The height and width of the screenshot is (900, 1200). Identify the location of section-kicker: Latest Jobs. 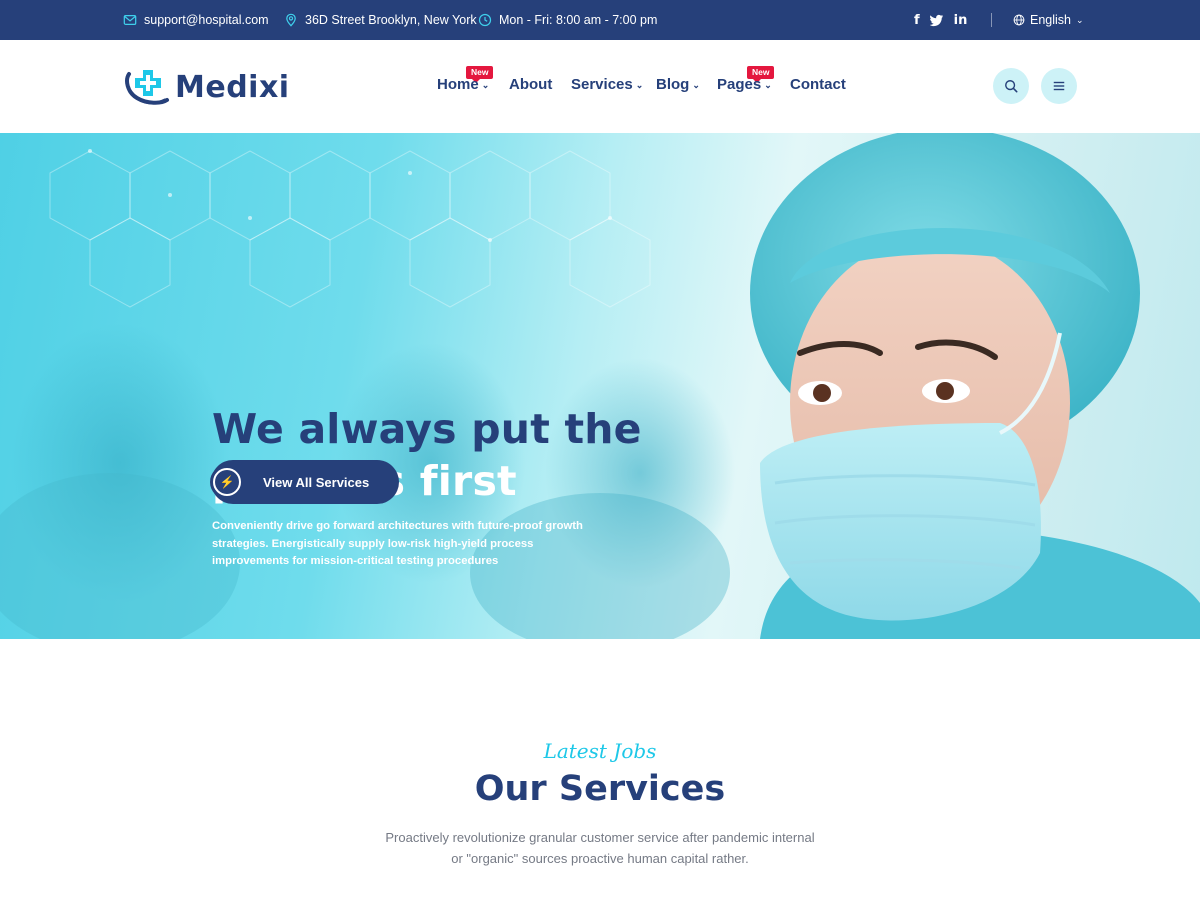
(600, 751).